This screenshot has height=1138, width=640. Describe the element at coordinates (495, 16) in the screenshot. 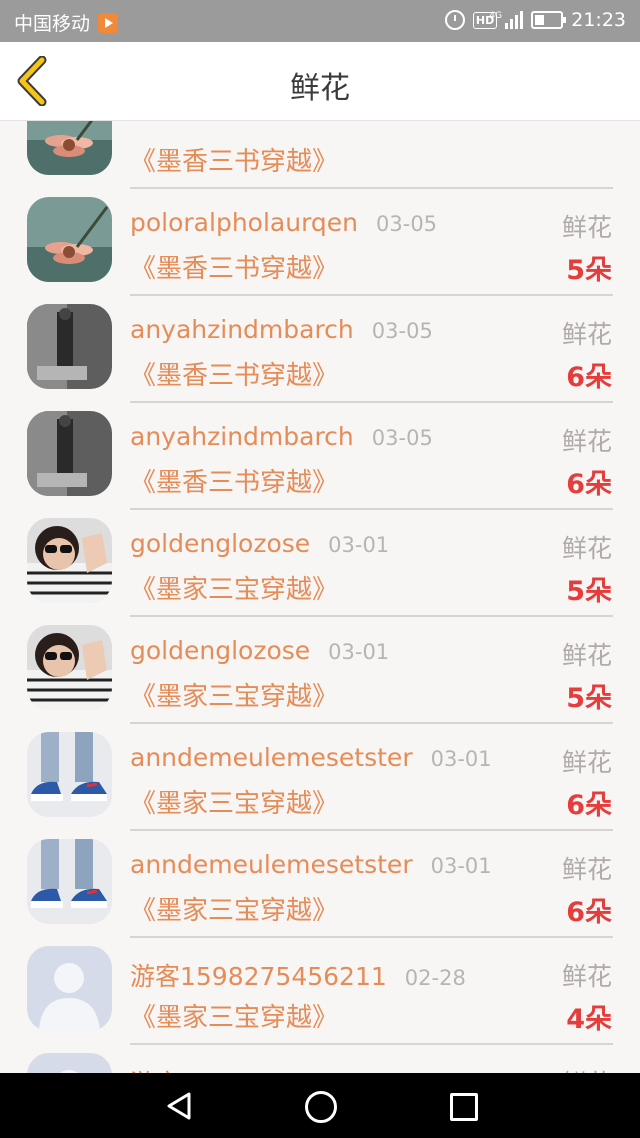

I see `network-label: 4G` at that location.